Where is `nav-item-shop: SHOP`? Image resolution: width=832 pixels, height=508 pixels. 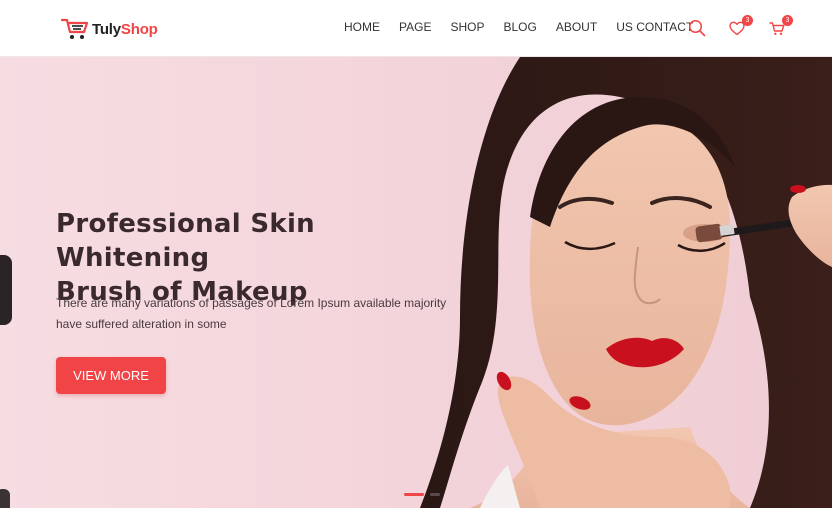
nav-item-shop: SHOP is located at coordinates (467, 27).